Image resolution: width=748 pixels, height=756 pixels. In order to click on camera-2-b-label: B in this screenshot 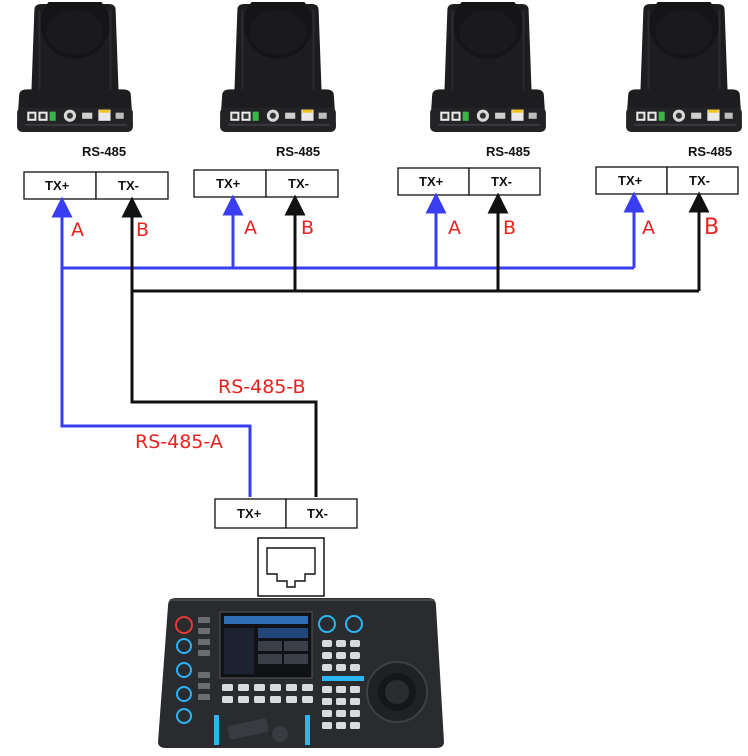, I will do `click(307, 228)`.